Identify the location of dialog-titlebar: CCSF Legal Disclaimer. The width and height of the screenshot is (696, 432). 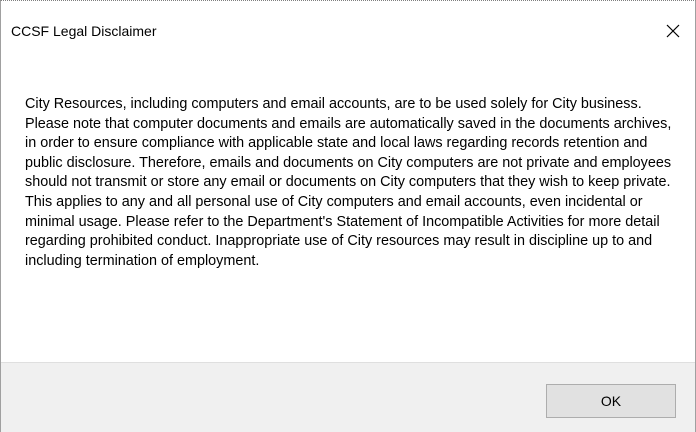
(348, 33).